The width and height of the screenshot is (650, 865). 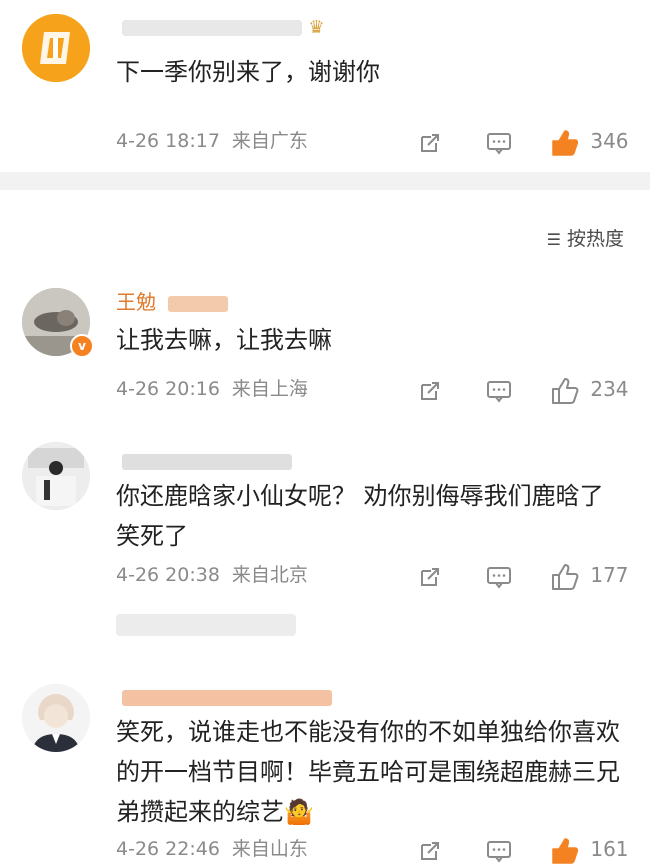 I want to click on comment-text: 下一季你别来了，谢谢你, so click(x=248, y=72).